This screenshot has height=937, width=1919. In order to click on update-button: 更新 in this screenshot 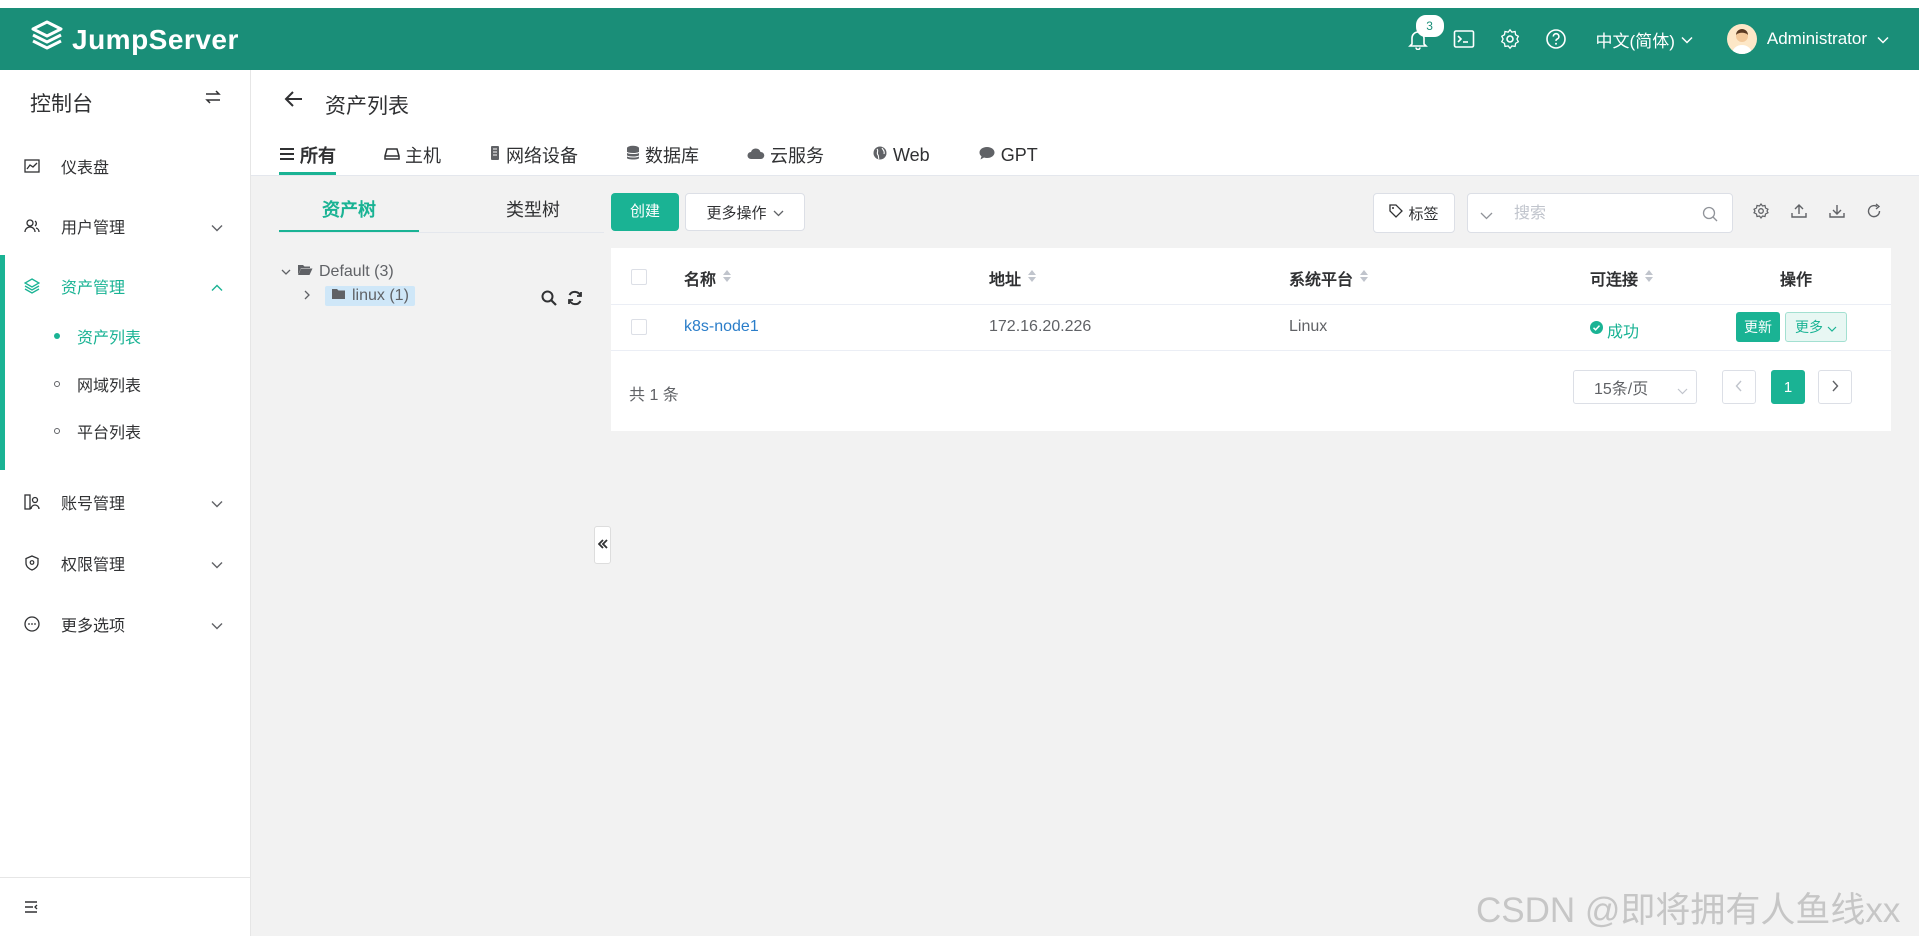, I will do `click(1758, 327)`.